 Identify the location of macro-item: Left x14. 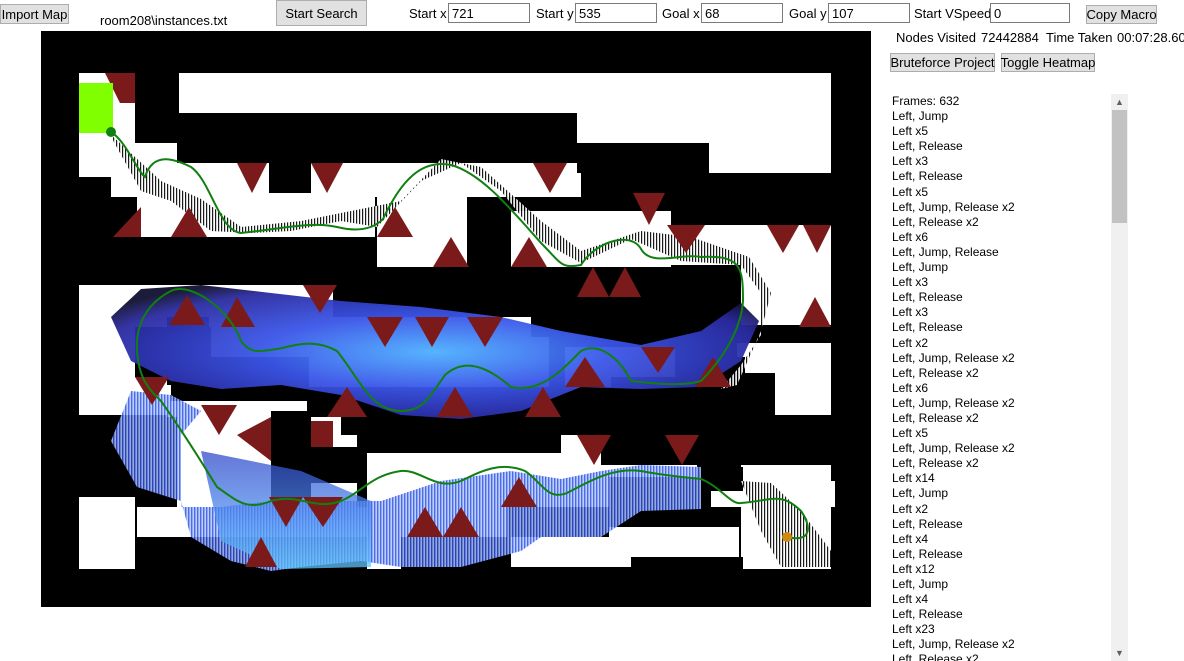
(913, 478).